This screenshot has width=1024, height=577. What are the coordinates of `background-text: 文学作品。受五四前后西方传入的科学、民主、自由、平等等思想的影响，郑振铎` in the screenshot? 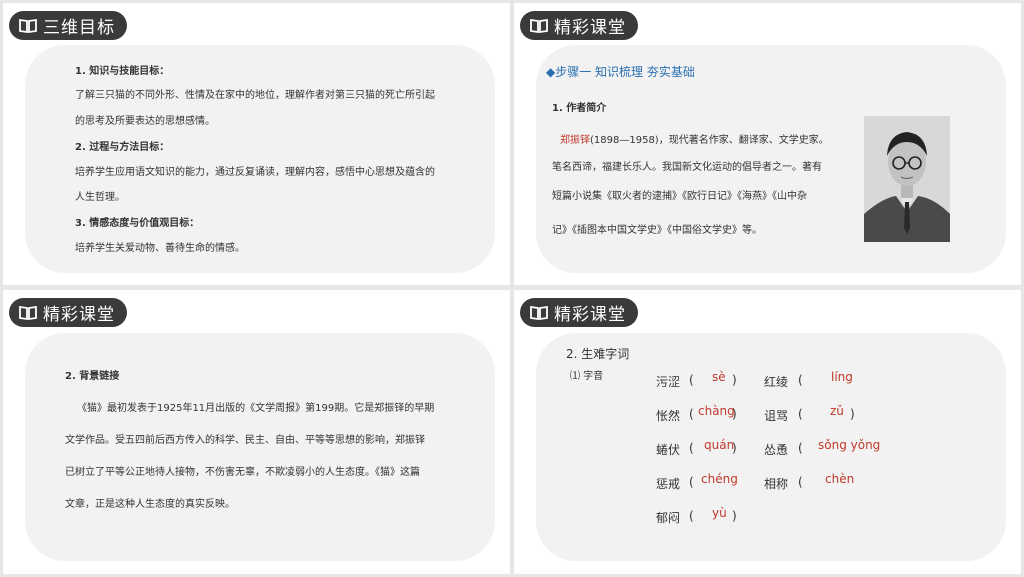 It's located at (245, 440).